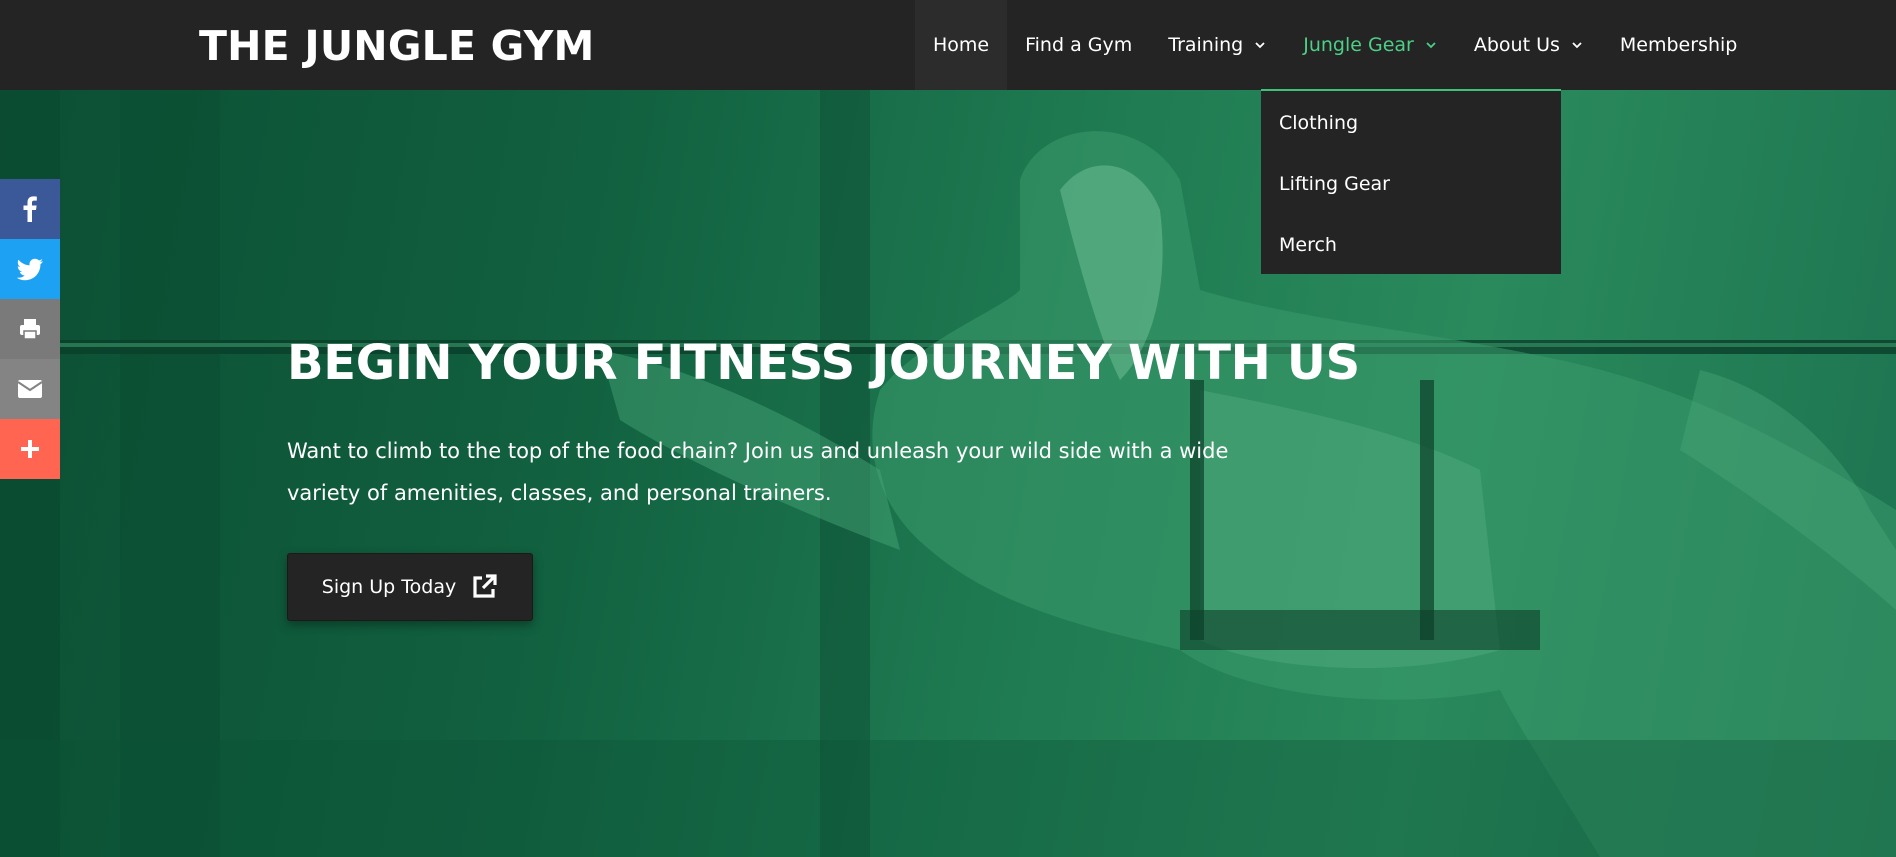 Image resolution: width=1896 pixels, height=857 pixels. Describe the element at coordinates (1411, 131) in the screenshot. I see `dropdown-item-clothing: Clothing` at that location.